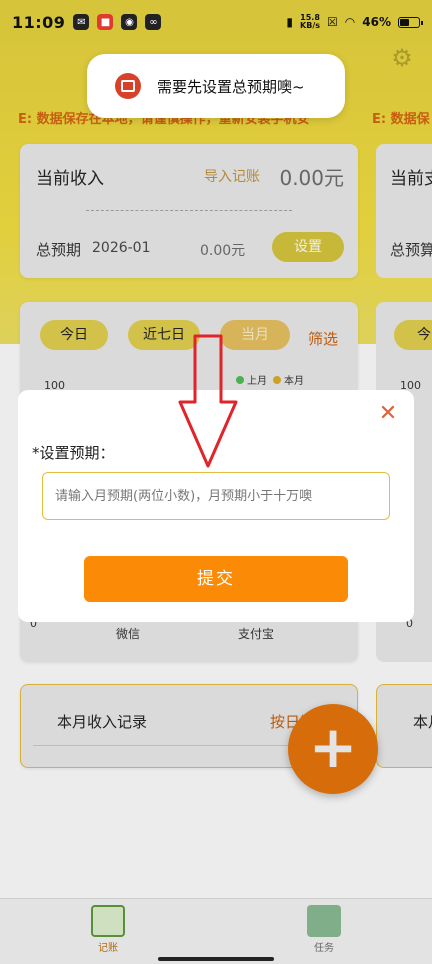 The height and width of the screenshot is (964, 432). What do you see at coordinates (294, 381) in the screenshot?
I see `legend-label: 本月` at bounding box center [294, 381].